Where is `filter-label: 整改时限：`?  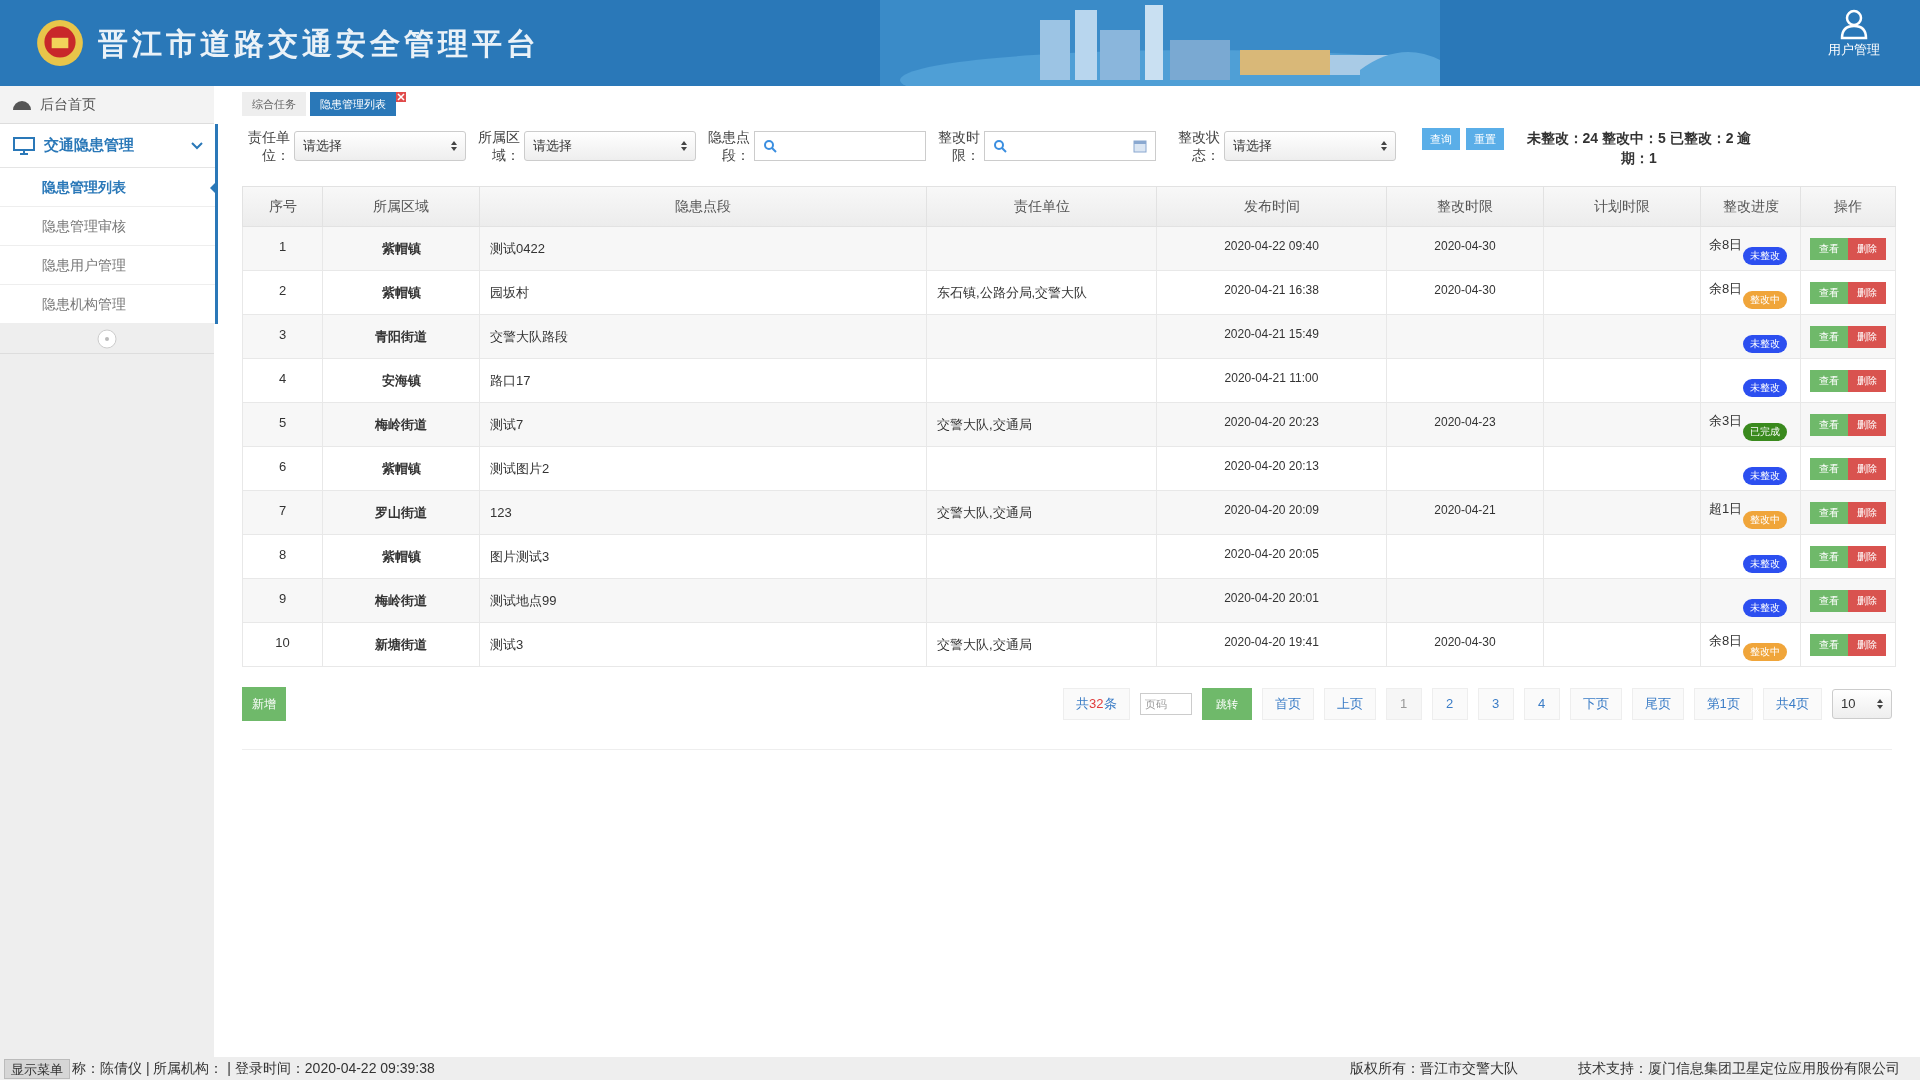 filter-label: 整改时限： is located at coordinates (958, 146).